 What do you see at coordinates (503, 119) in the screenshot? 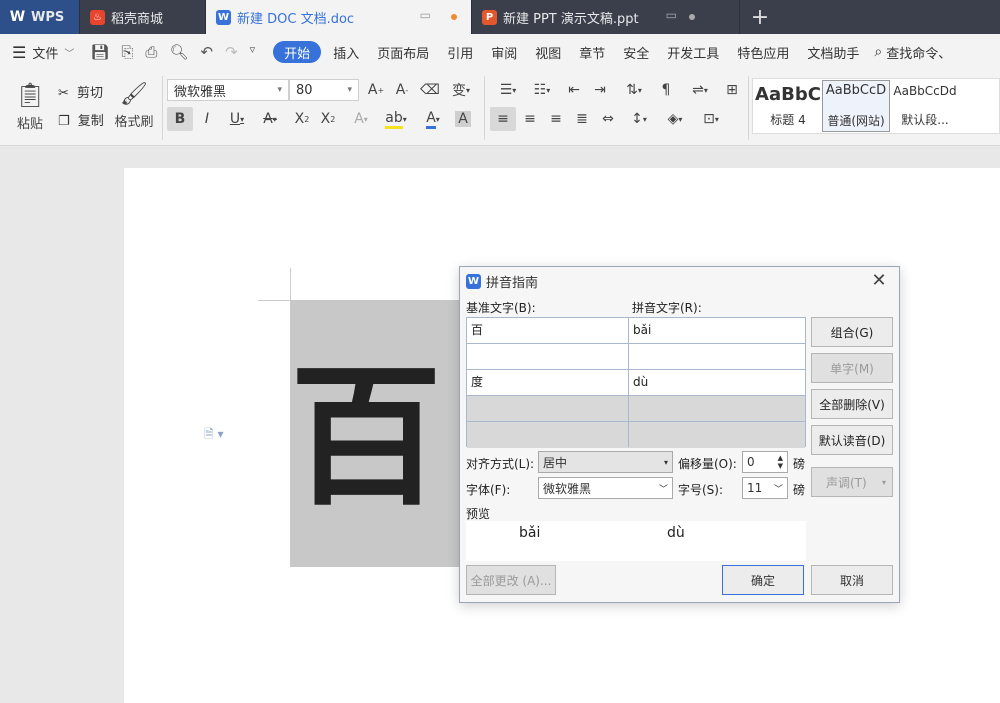
I see `align-left-button: ≡` at bounding box center [503, 119].